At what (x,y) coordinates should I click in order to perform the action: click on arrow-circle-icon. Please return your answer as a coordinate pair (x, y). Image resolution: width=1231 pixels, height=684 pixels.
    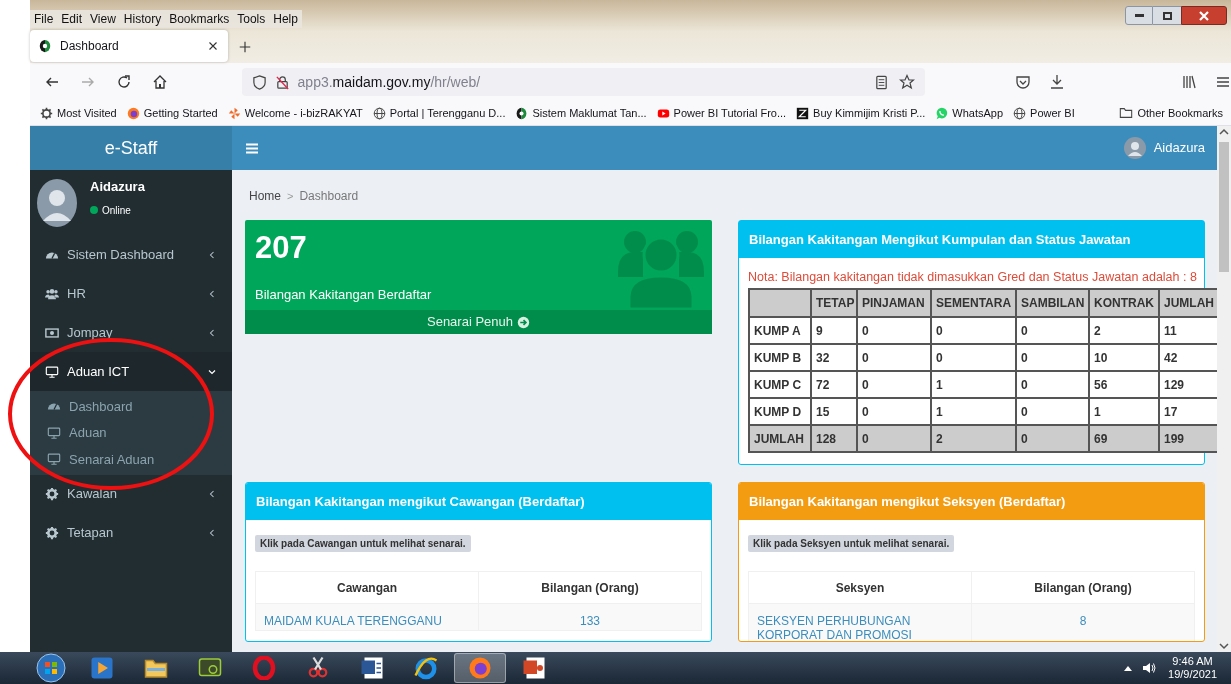
    Looking at the image, I should click on (523, 322).